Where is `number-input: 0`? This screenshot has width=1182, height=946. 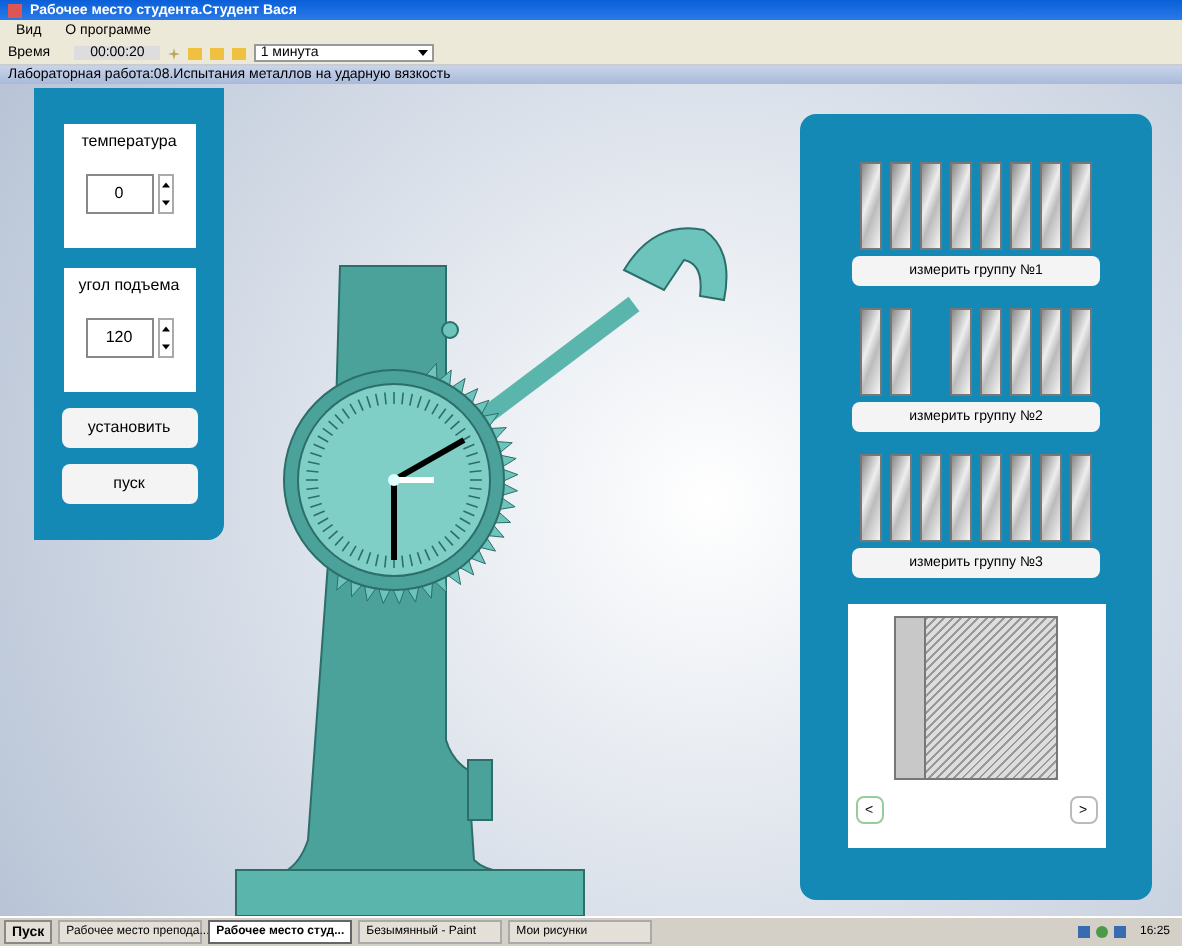
number-input: 0 is located at coordinates (119, 194).